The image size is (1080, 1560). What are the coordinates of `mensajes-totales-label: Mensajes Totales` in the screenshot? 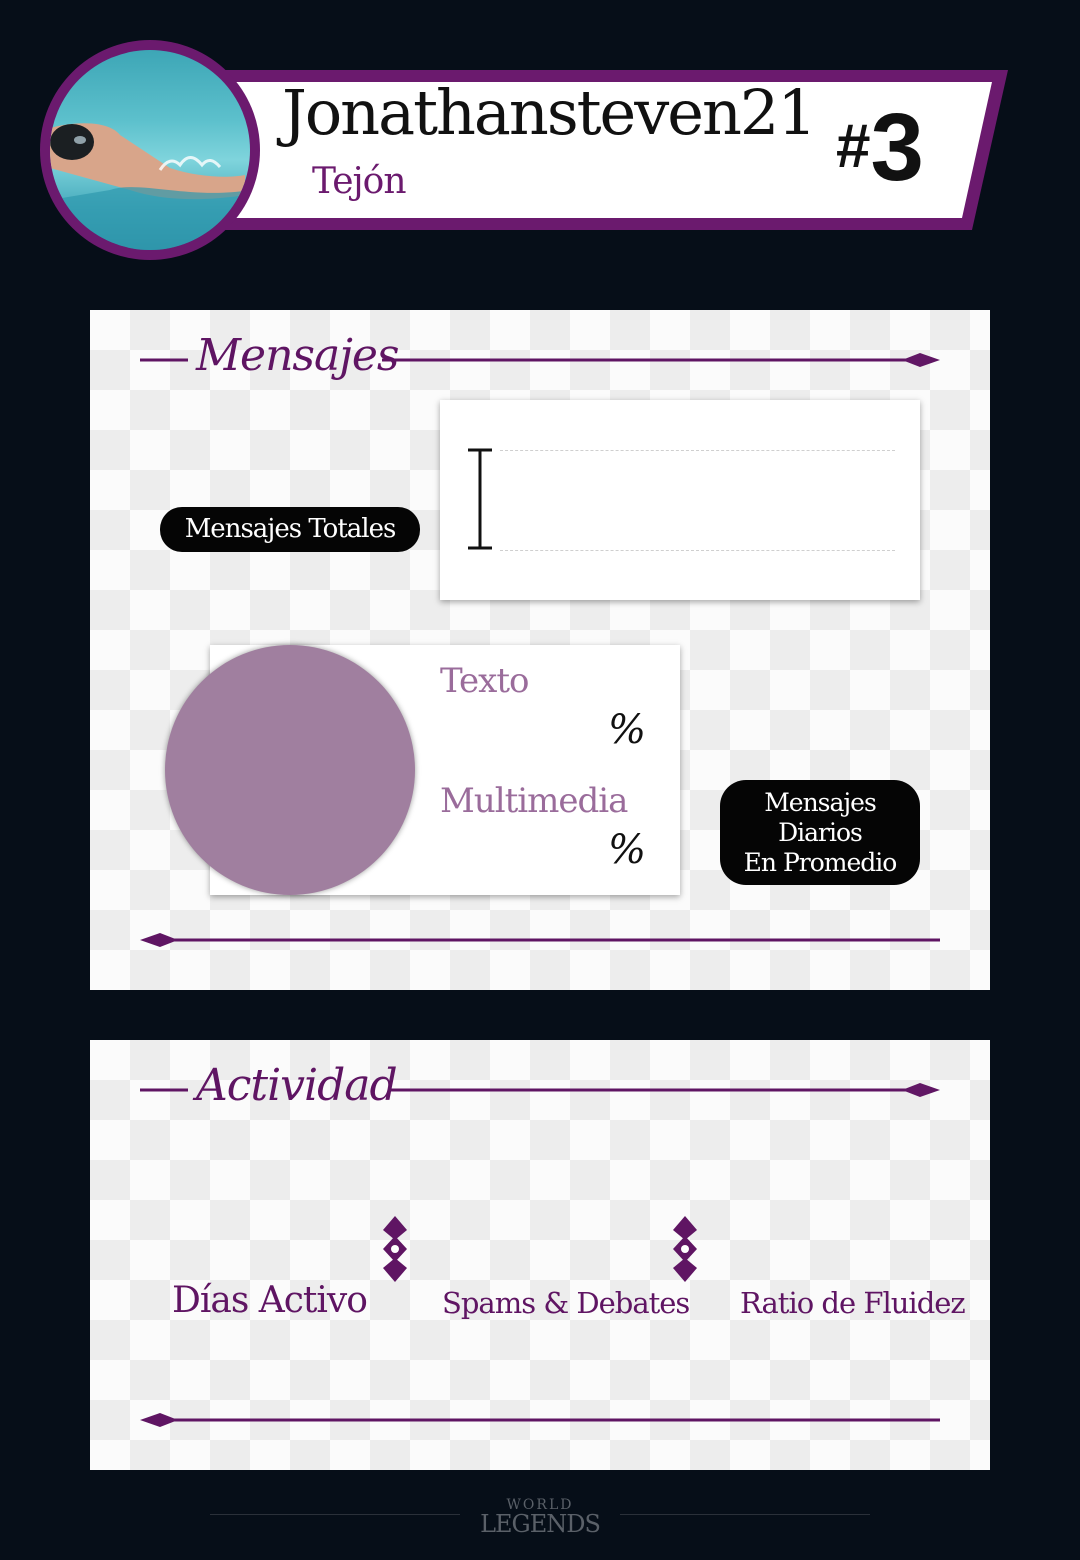 It's located at (290, 529).